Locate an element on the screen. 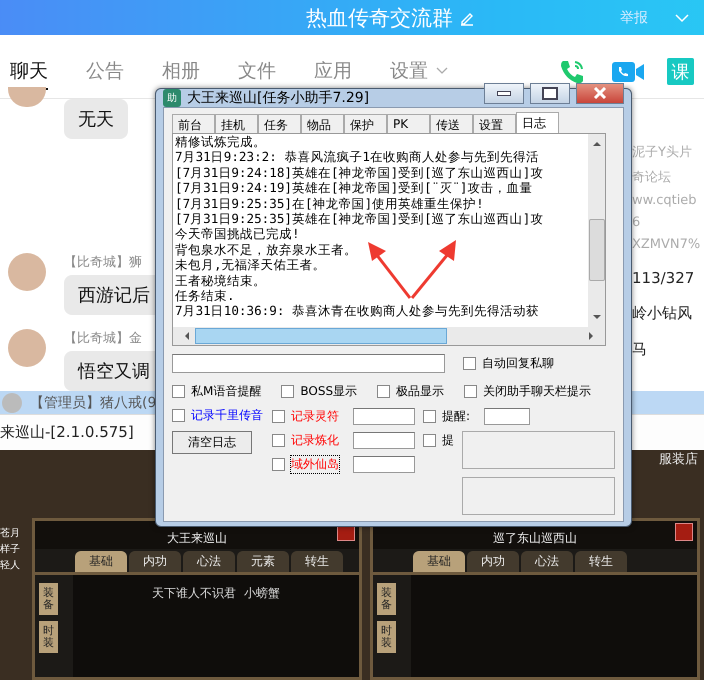  chat-text: 岭小钻风 is located at coordinates (662, 313).